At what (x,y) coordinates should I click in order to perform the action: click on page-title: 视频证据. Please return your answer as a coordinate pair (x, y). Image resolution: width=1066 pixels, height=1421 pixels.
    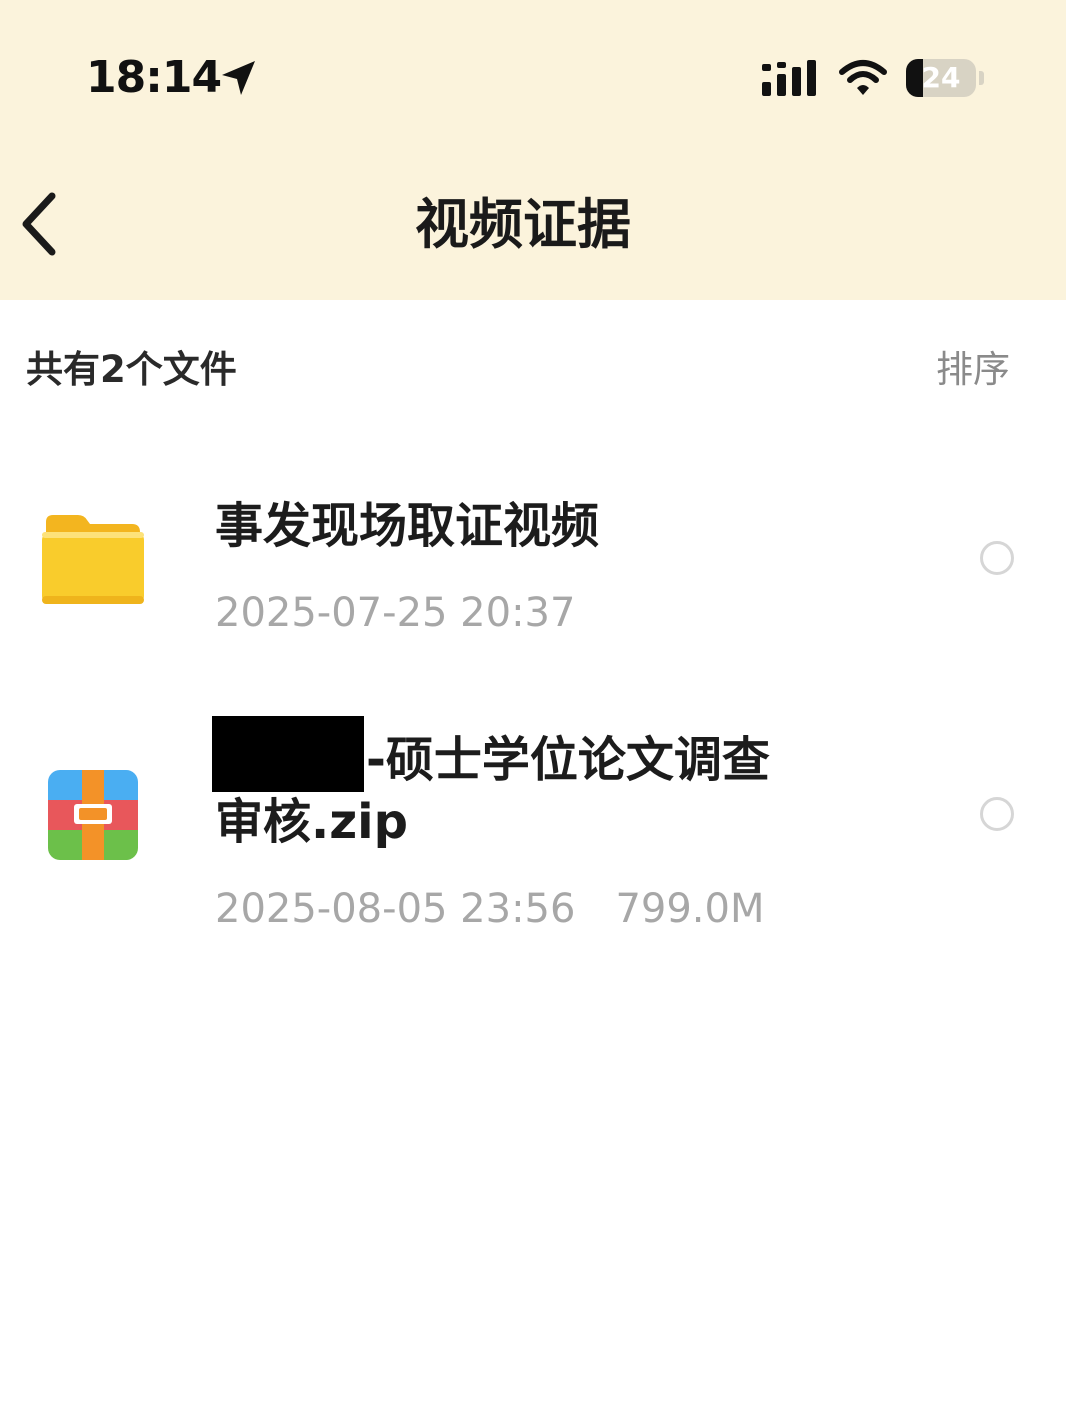
    Looking at the image, I should click on (523, 224).